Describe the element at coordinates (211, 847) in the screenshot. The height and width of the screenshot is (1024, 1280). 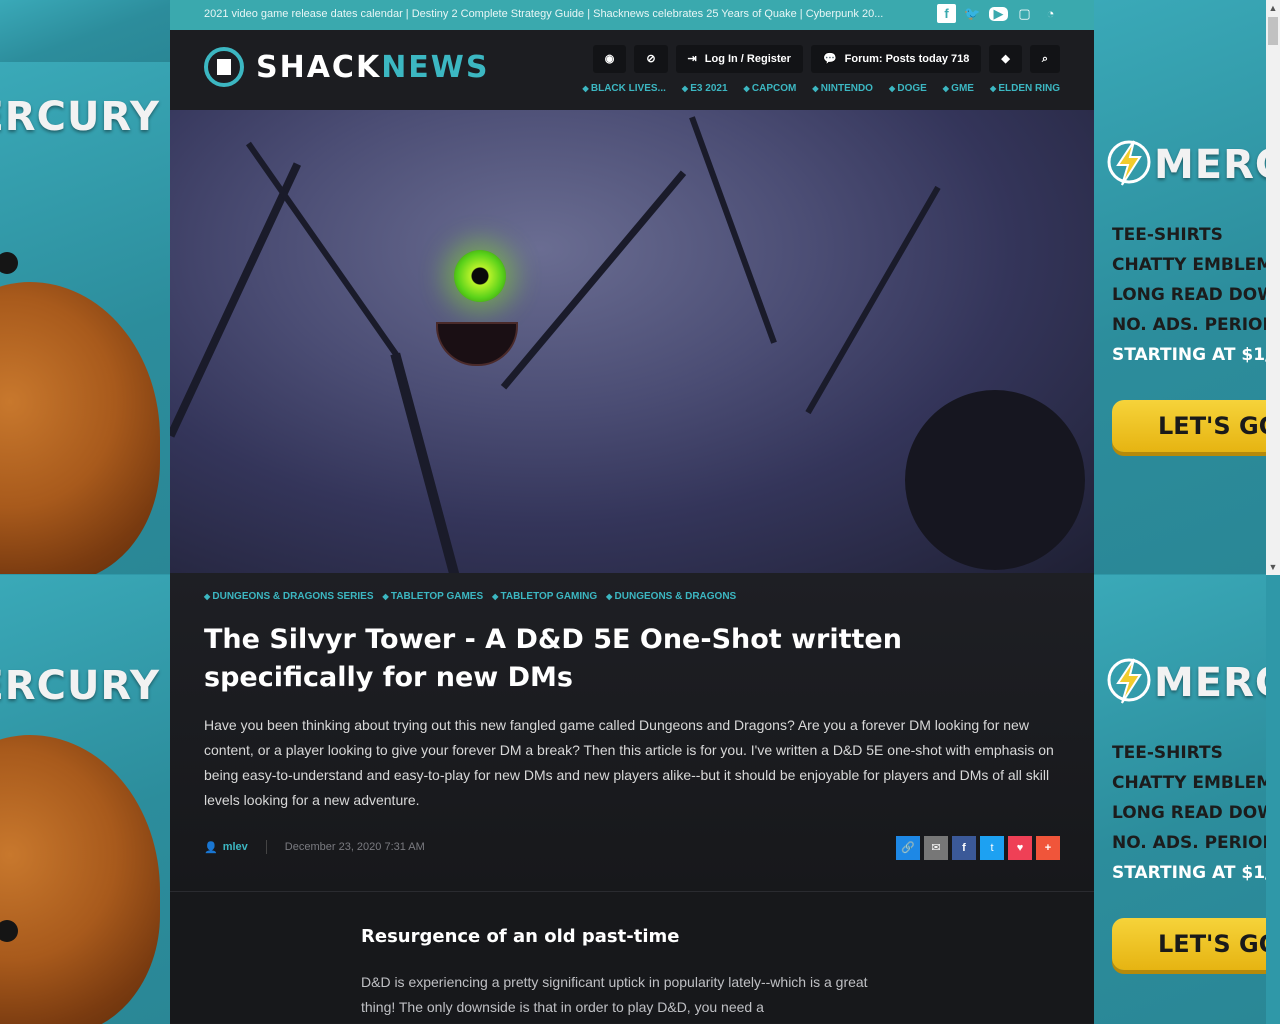
I see `user-icon: 👤` at that location.